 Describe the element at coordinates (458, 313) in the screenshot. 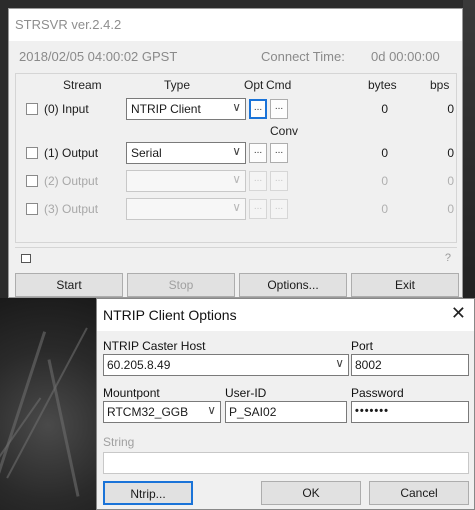

I see `close-icon: ✕` at that location.